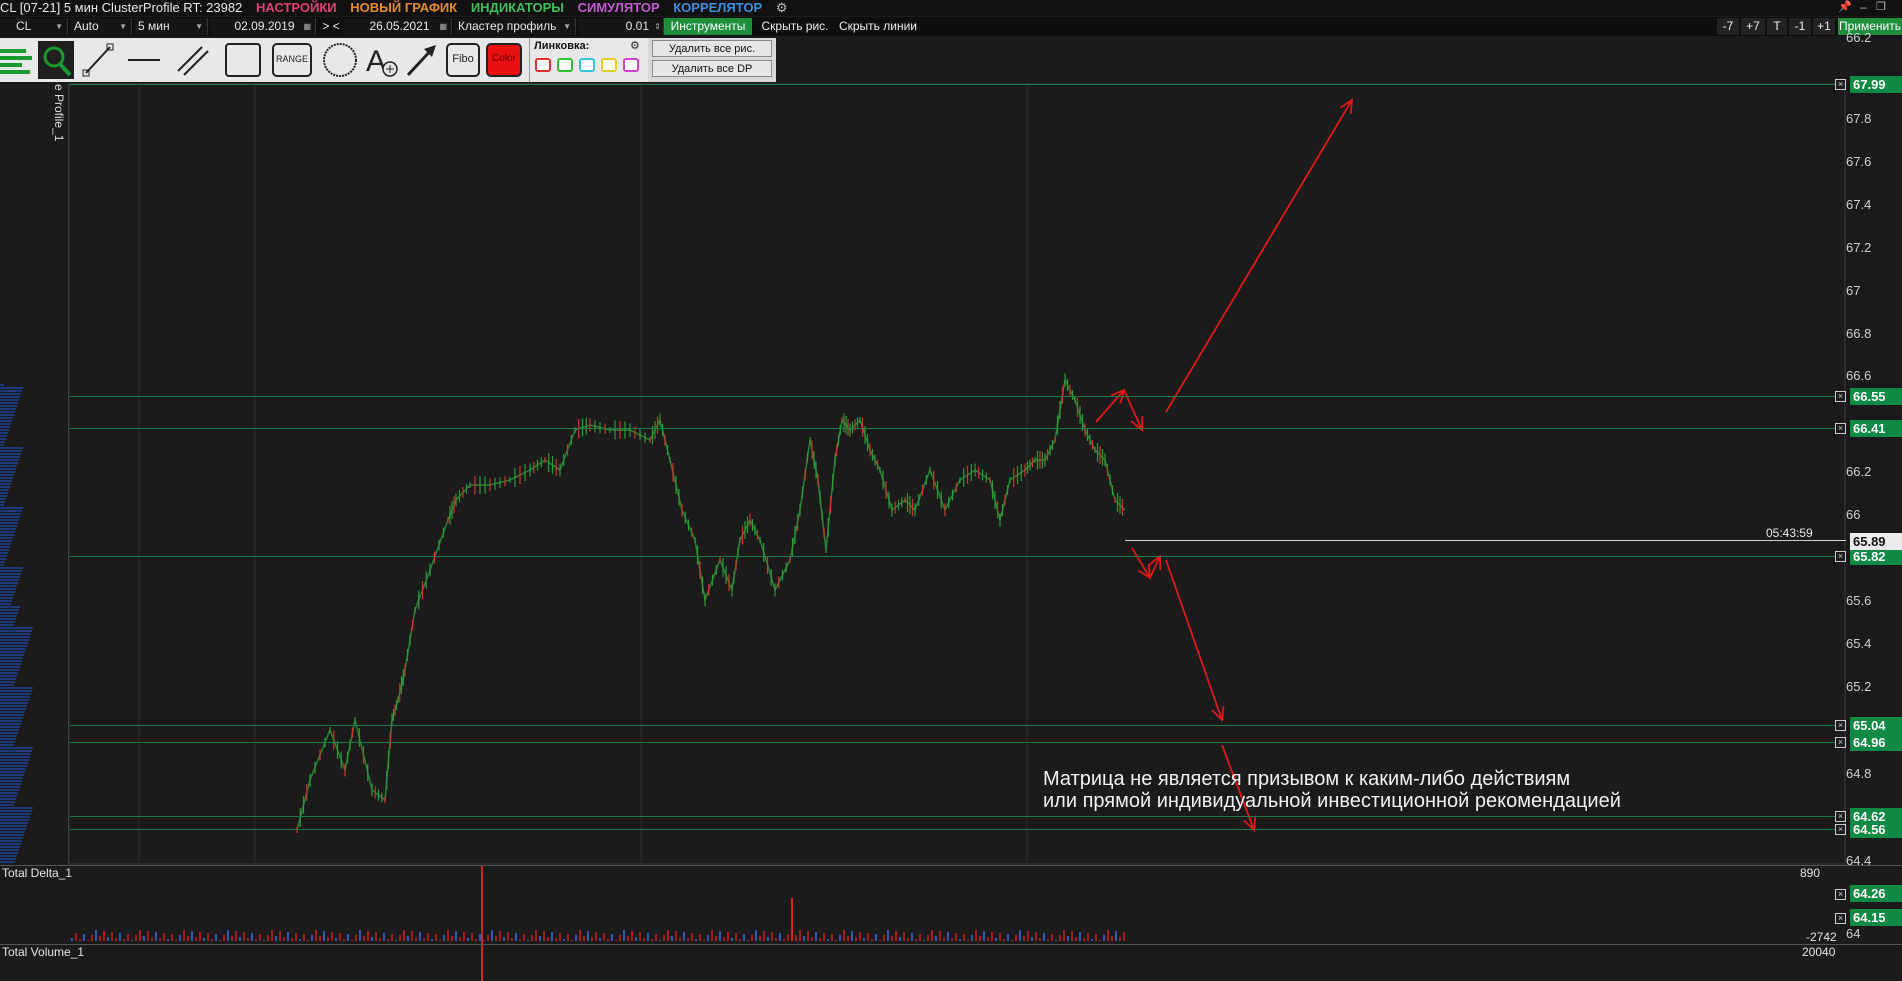 Image resolution: width=1902 pixels, height=981 pixels. What do you see at coordinates (1859, 686) in the screenshot?
I see `axis-tick: 65.2` at bounding box center [1859, 686].